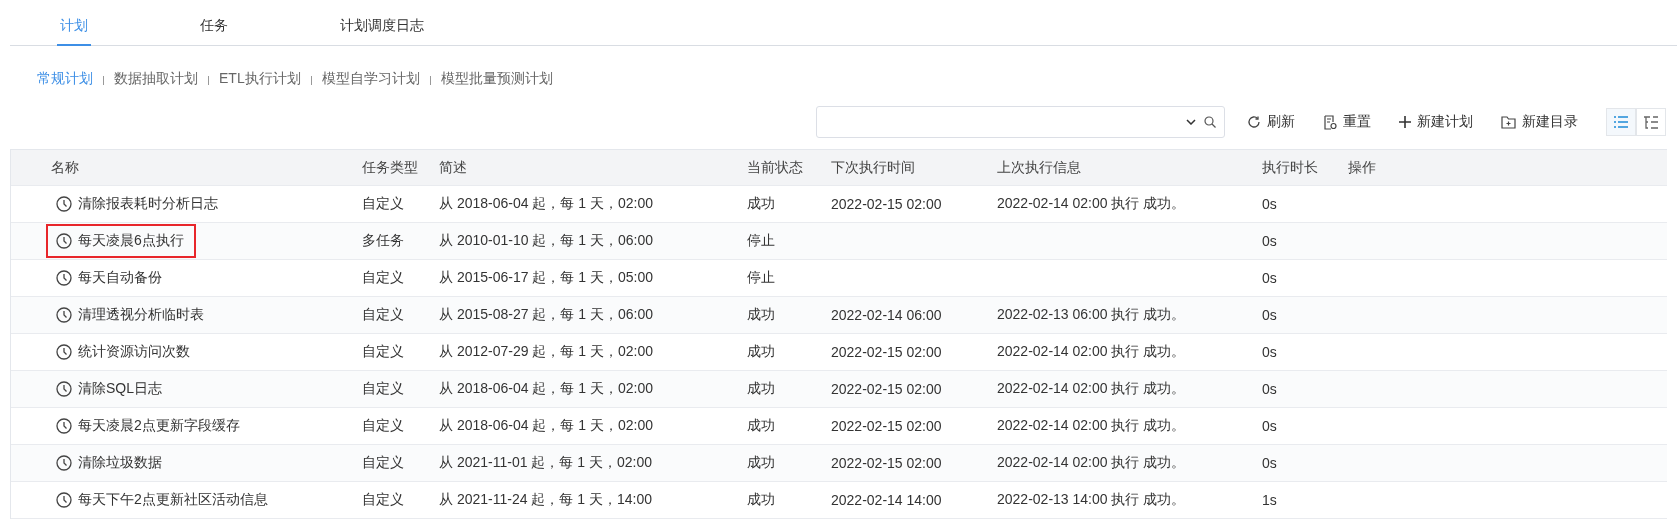  I want to click on plus-icon, so click(1405, 122).